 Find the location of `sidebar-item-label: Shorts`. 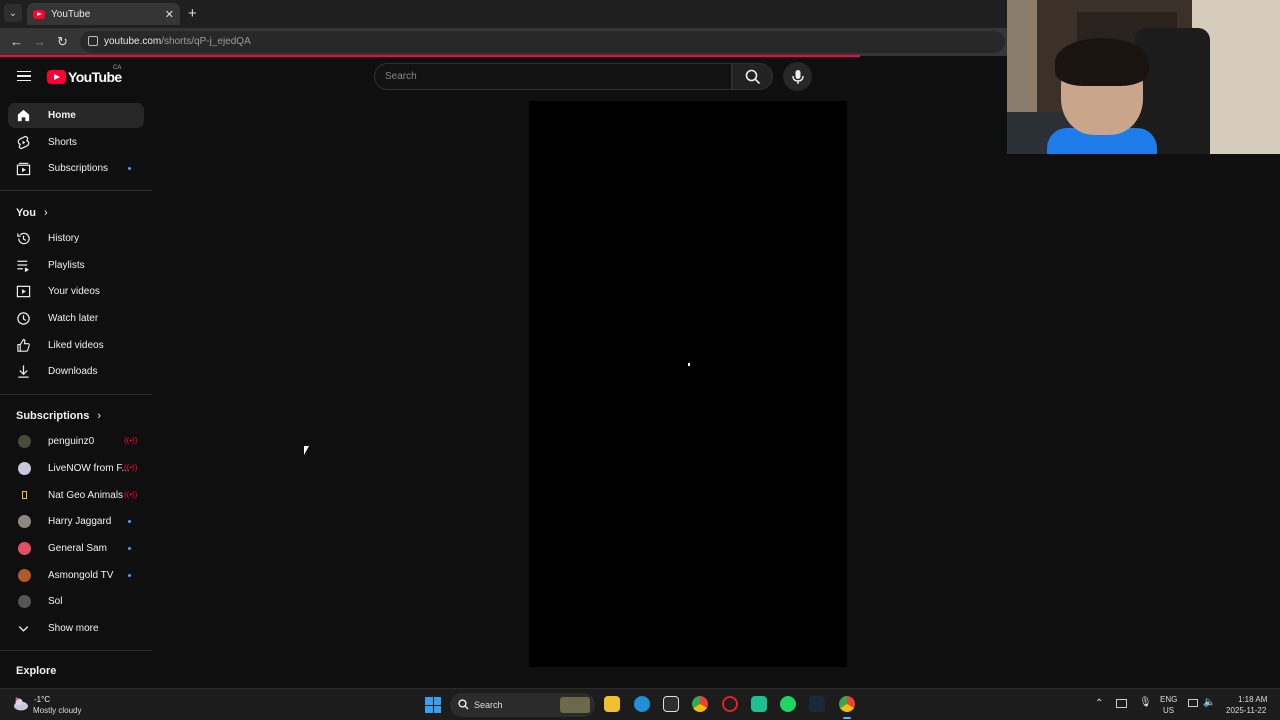

sidebar-item-label: Shorts is located at coordinates (62, 142).